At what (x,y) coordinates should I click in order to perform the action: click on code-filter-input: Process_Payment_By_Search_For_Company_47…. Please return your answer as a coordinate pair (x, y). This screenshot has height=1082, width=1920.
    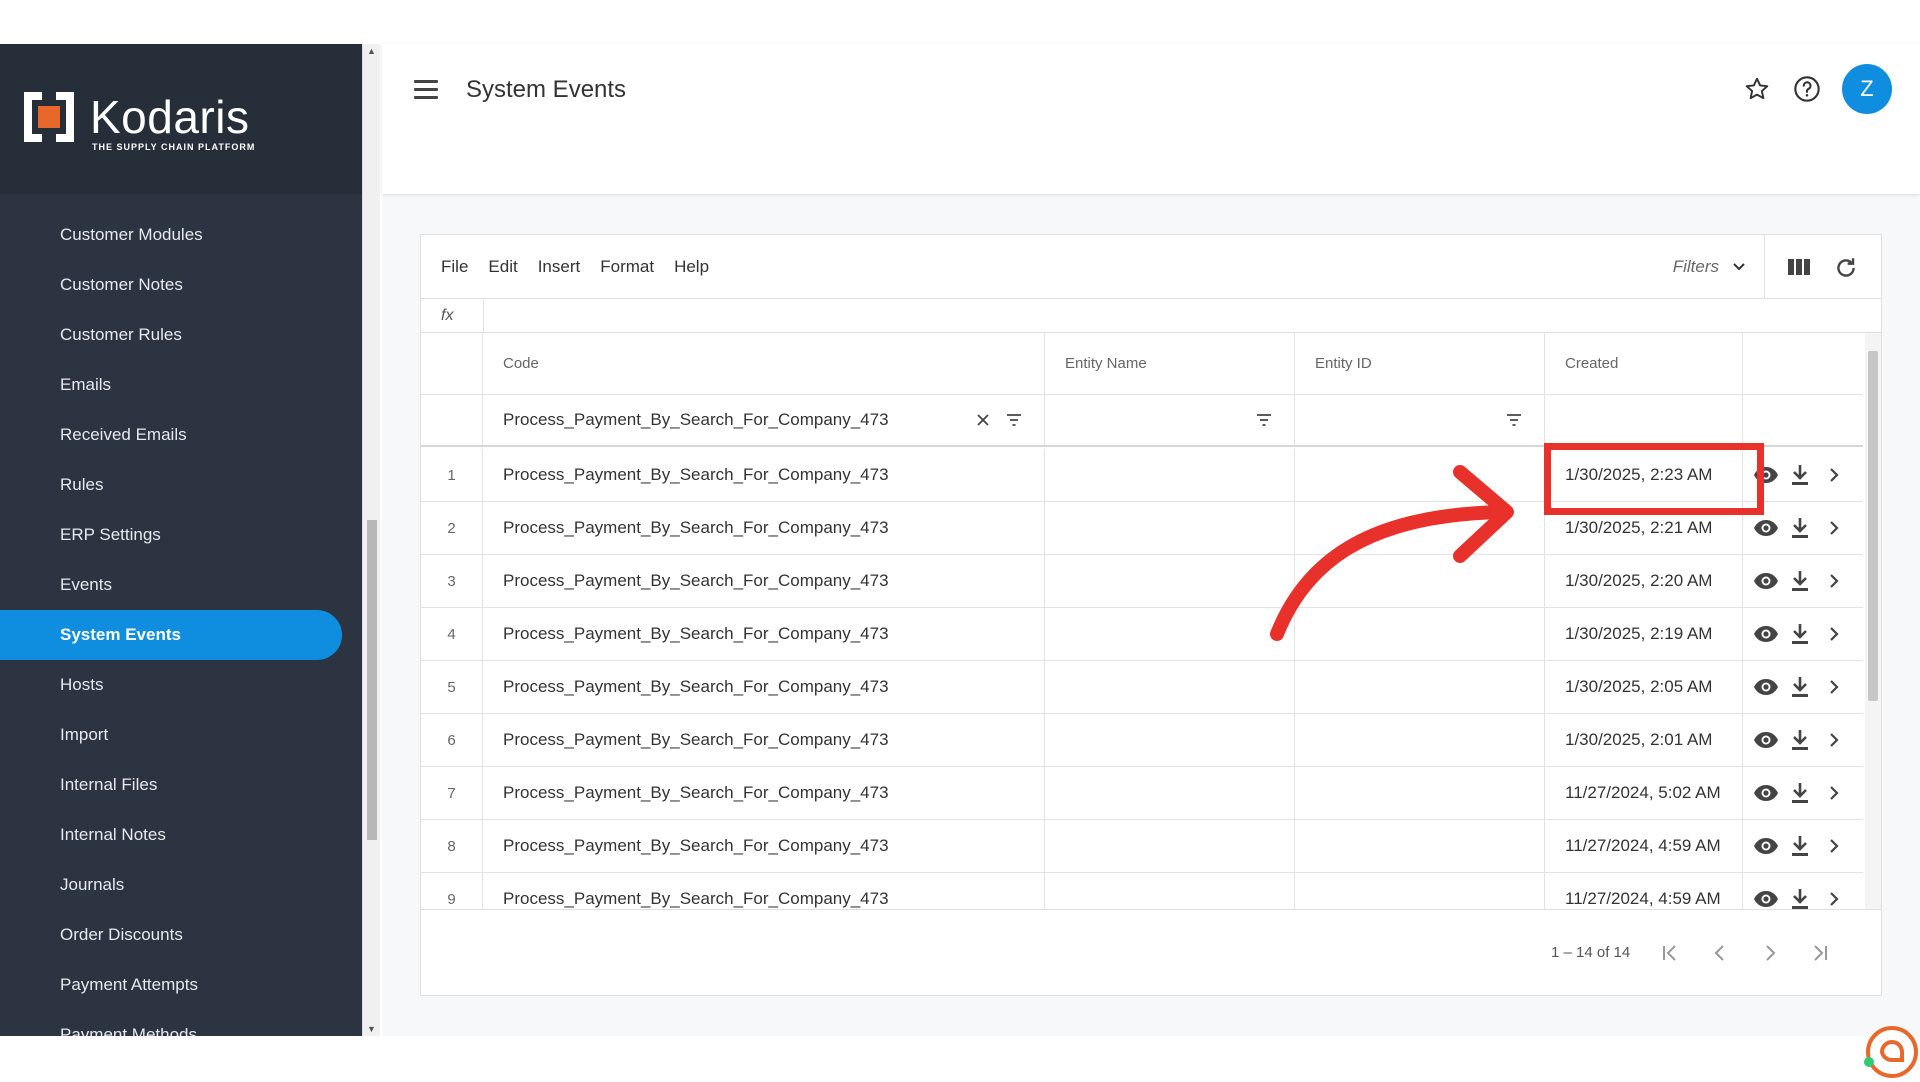
    Looking at the image, I should click on (764, 420).